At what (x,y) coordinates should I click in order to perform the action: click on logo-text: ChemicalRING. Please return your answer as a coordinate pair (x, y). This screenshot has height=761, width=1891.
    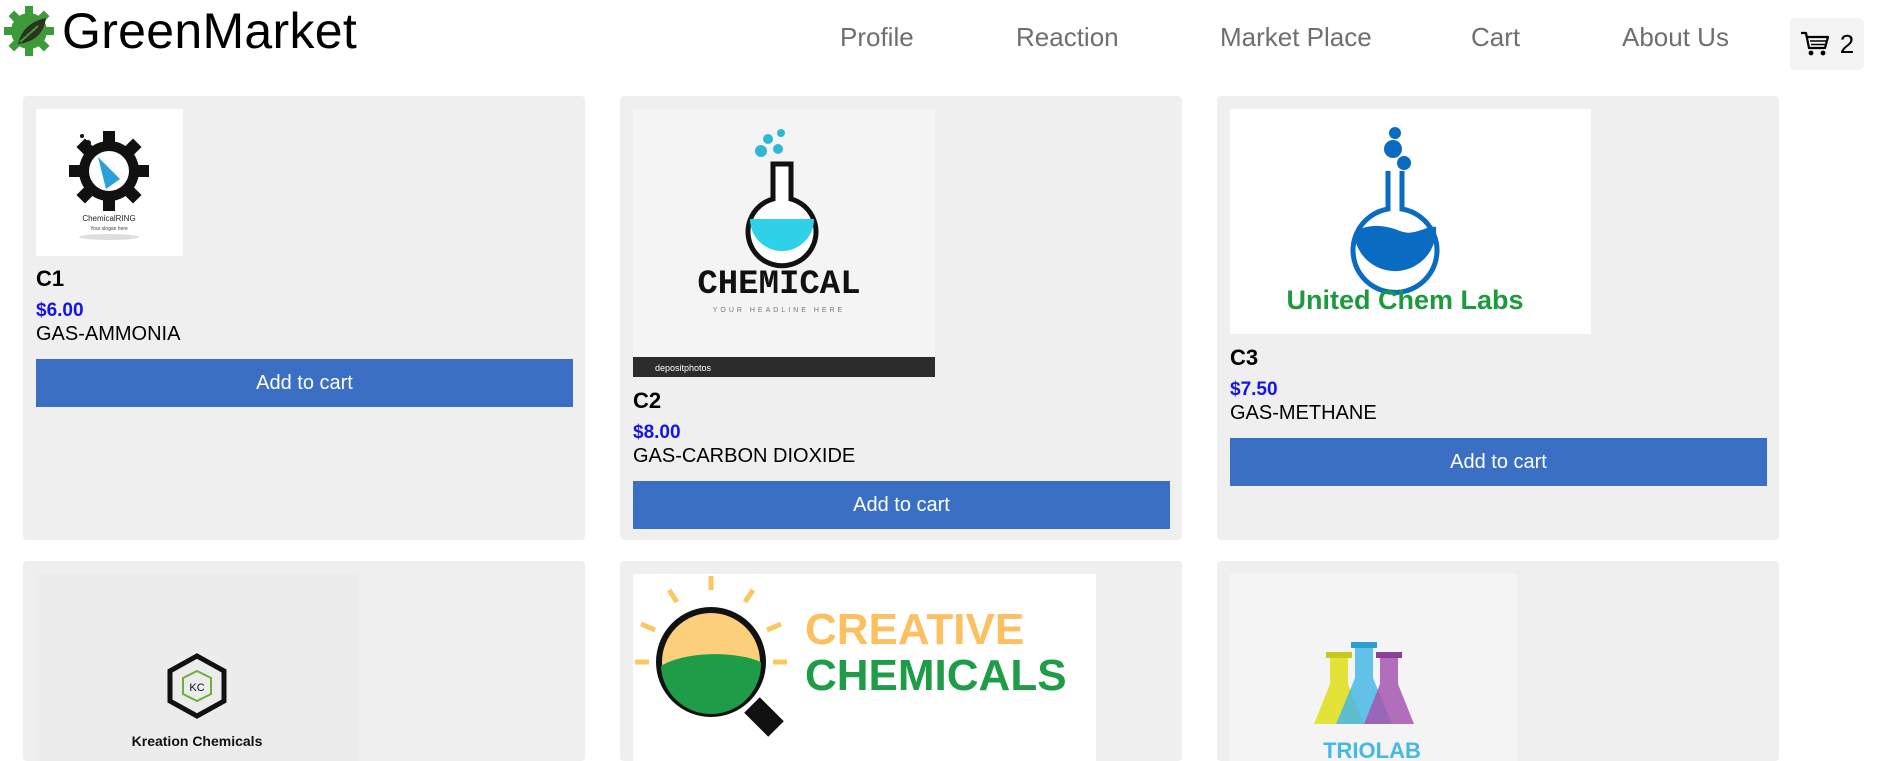
    Looking at the image, I should click on (108, 218).